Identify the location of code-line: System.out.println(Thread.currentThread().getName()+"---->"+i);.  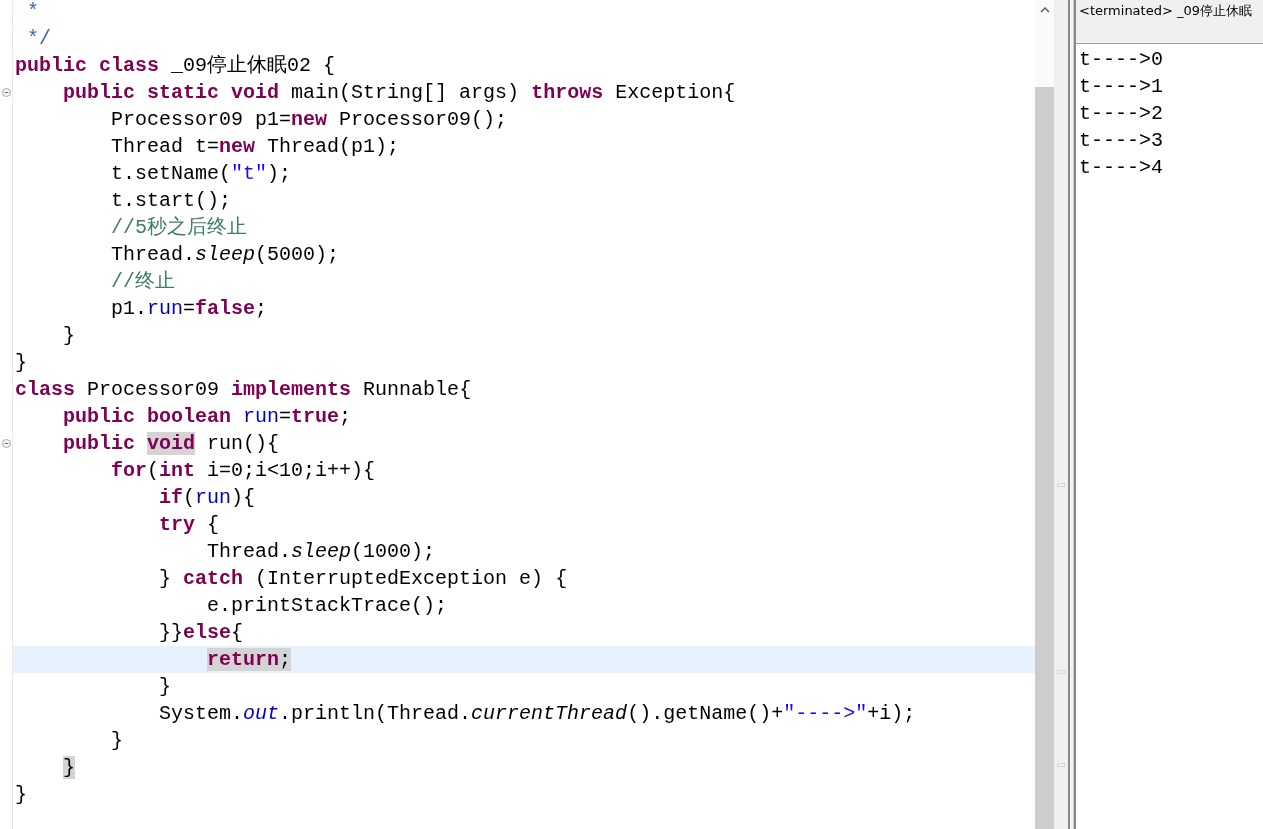
(537, 713).